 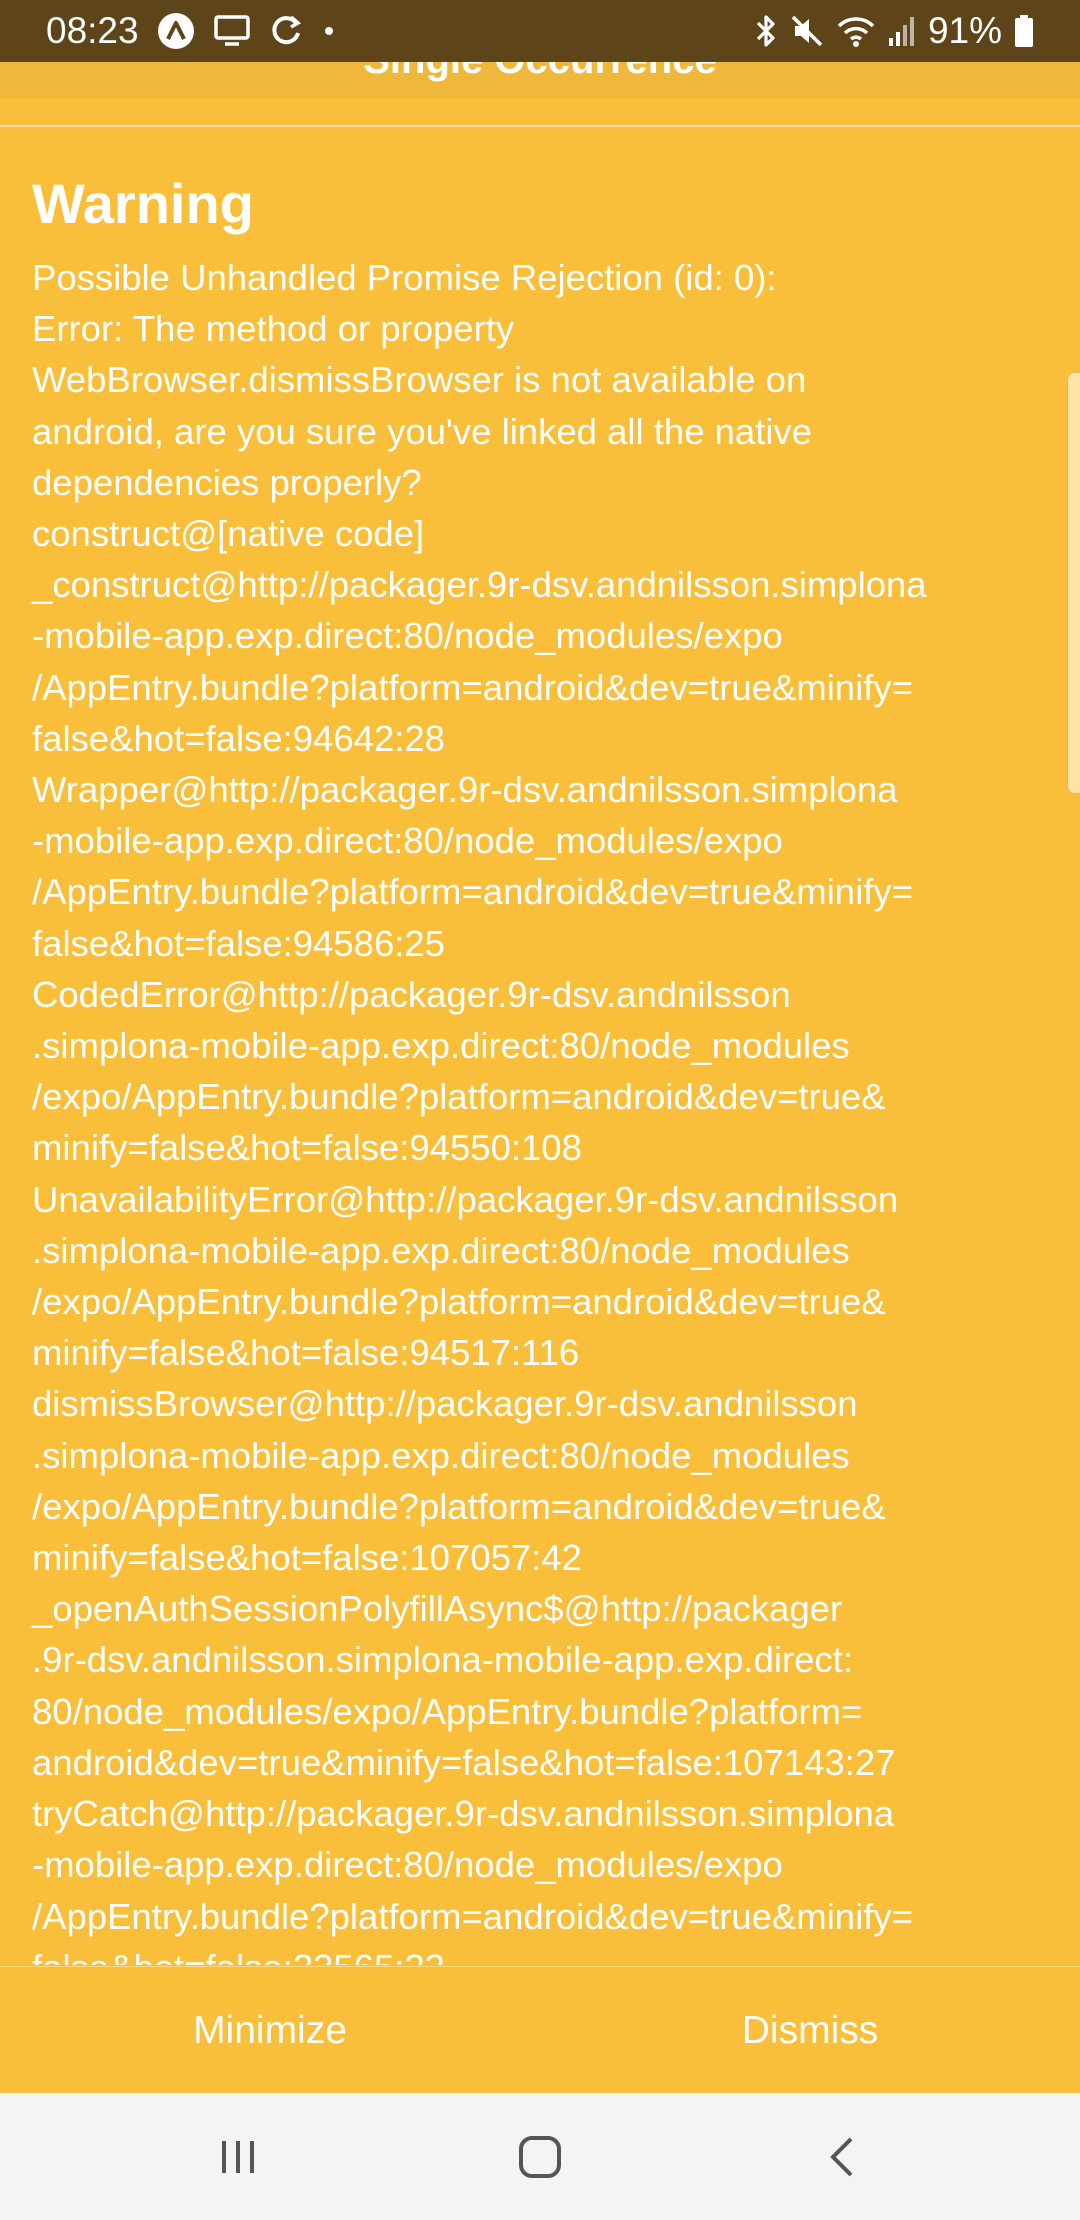 What do you see at coordinates (238, 738) in the screenshot?
I see `message-line: false&hot=false:94642:28` at bounding box center [238, 738].